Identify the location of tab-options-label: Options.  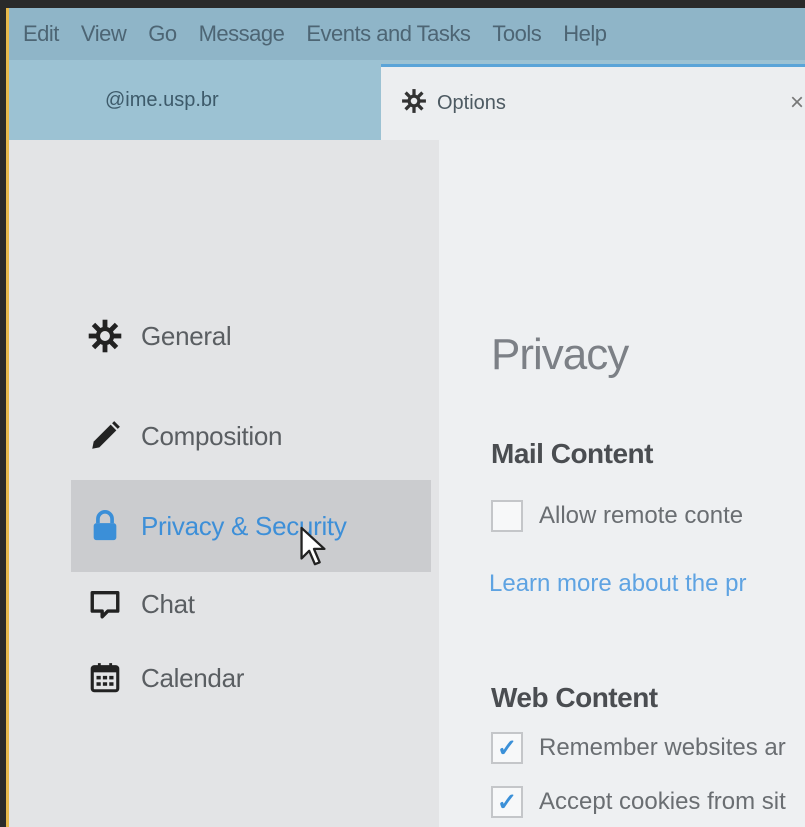
(471, 103).